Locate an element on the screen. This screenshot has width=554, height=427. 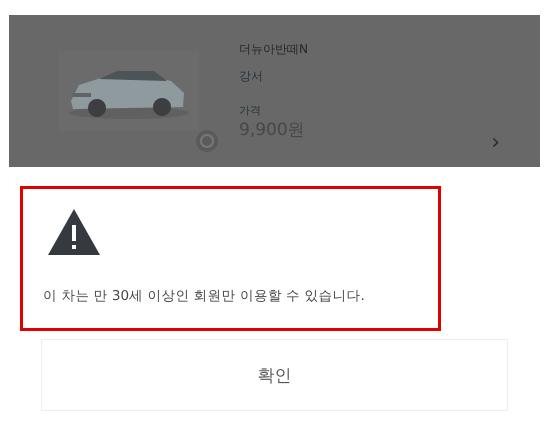
car-name: 더뉴아반떼N is located at coordinates (273, 49).